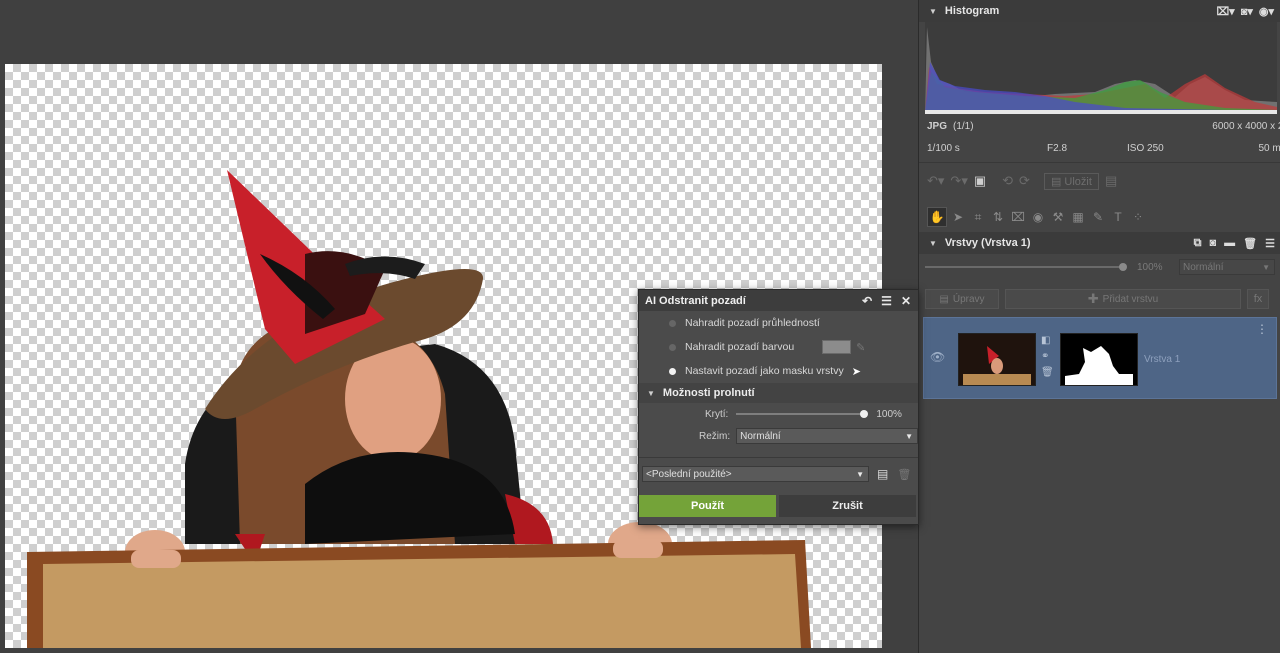 The width and height of the screenshot is (1280, 653). Describe the element at coordinates (978, 217) in the screenshot. I see `crop-tool-icon: ⌗` at that location.